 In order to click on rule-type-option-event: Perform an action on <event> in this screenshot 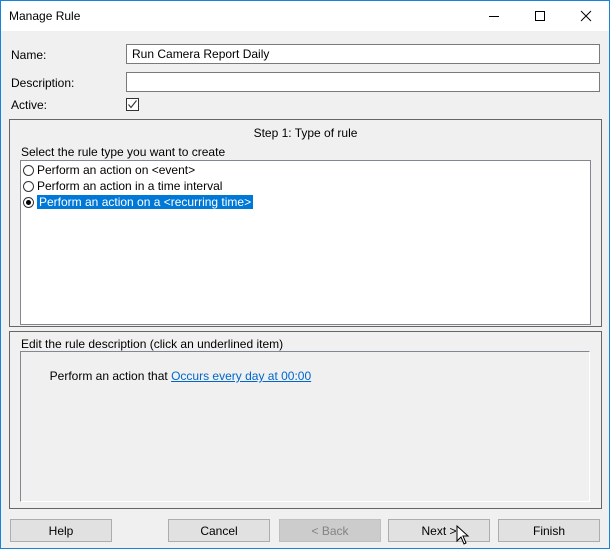, I will do `click(109, 170)`.